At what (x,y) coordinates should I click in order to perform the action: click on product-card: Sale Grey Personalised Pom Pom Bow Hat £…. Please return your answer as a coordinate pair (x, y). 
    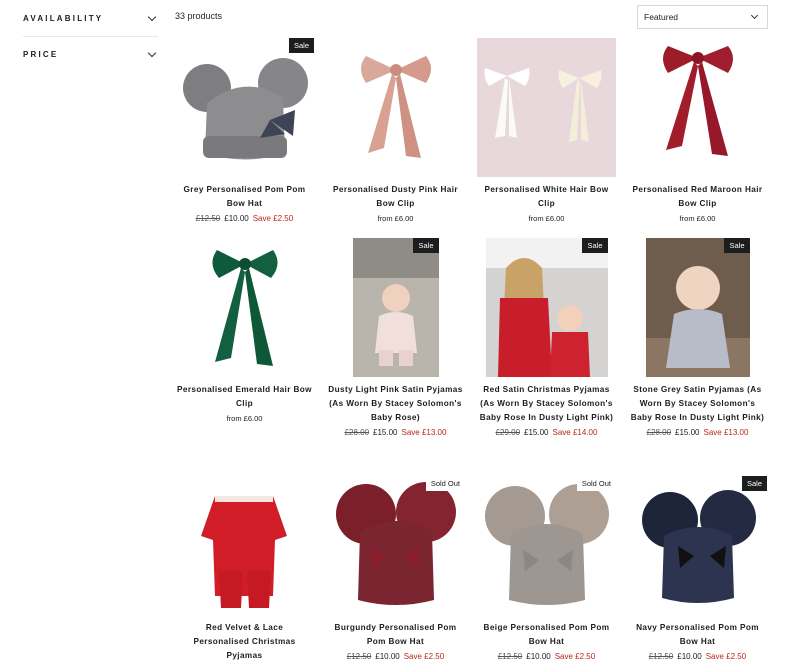
    Looking at the image, I should click on (244, 138).